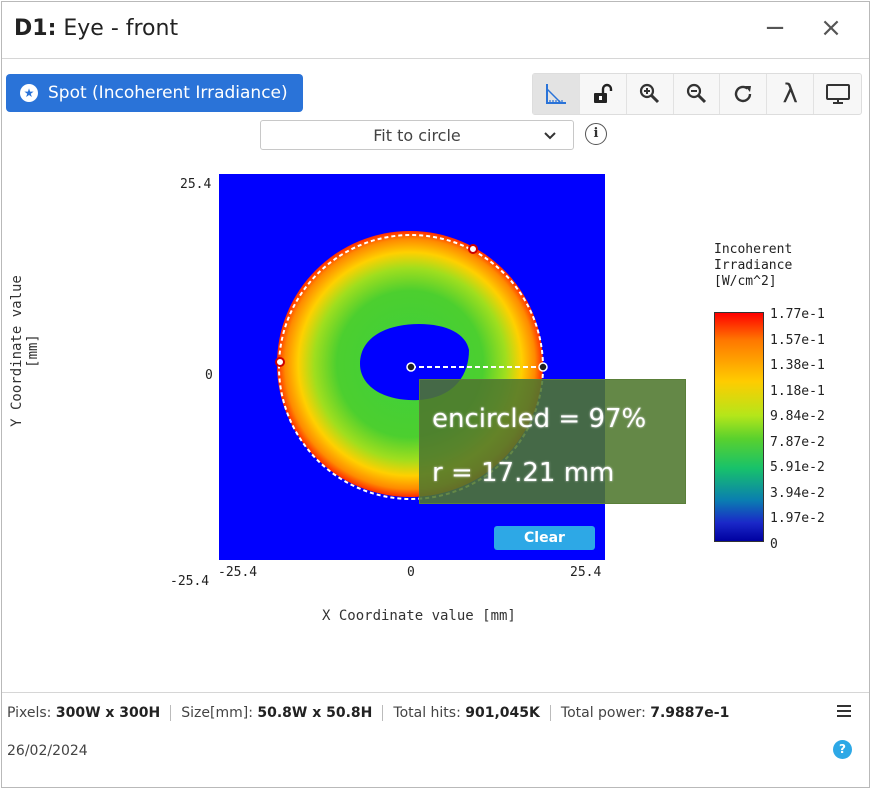 Image resolution: width=872 pixels, height=790 pixels. Describe the element at coordinates (435, 30) in the screenshot. I see `title-bar: D1: Eye - front − ×` at that location.